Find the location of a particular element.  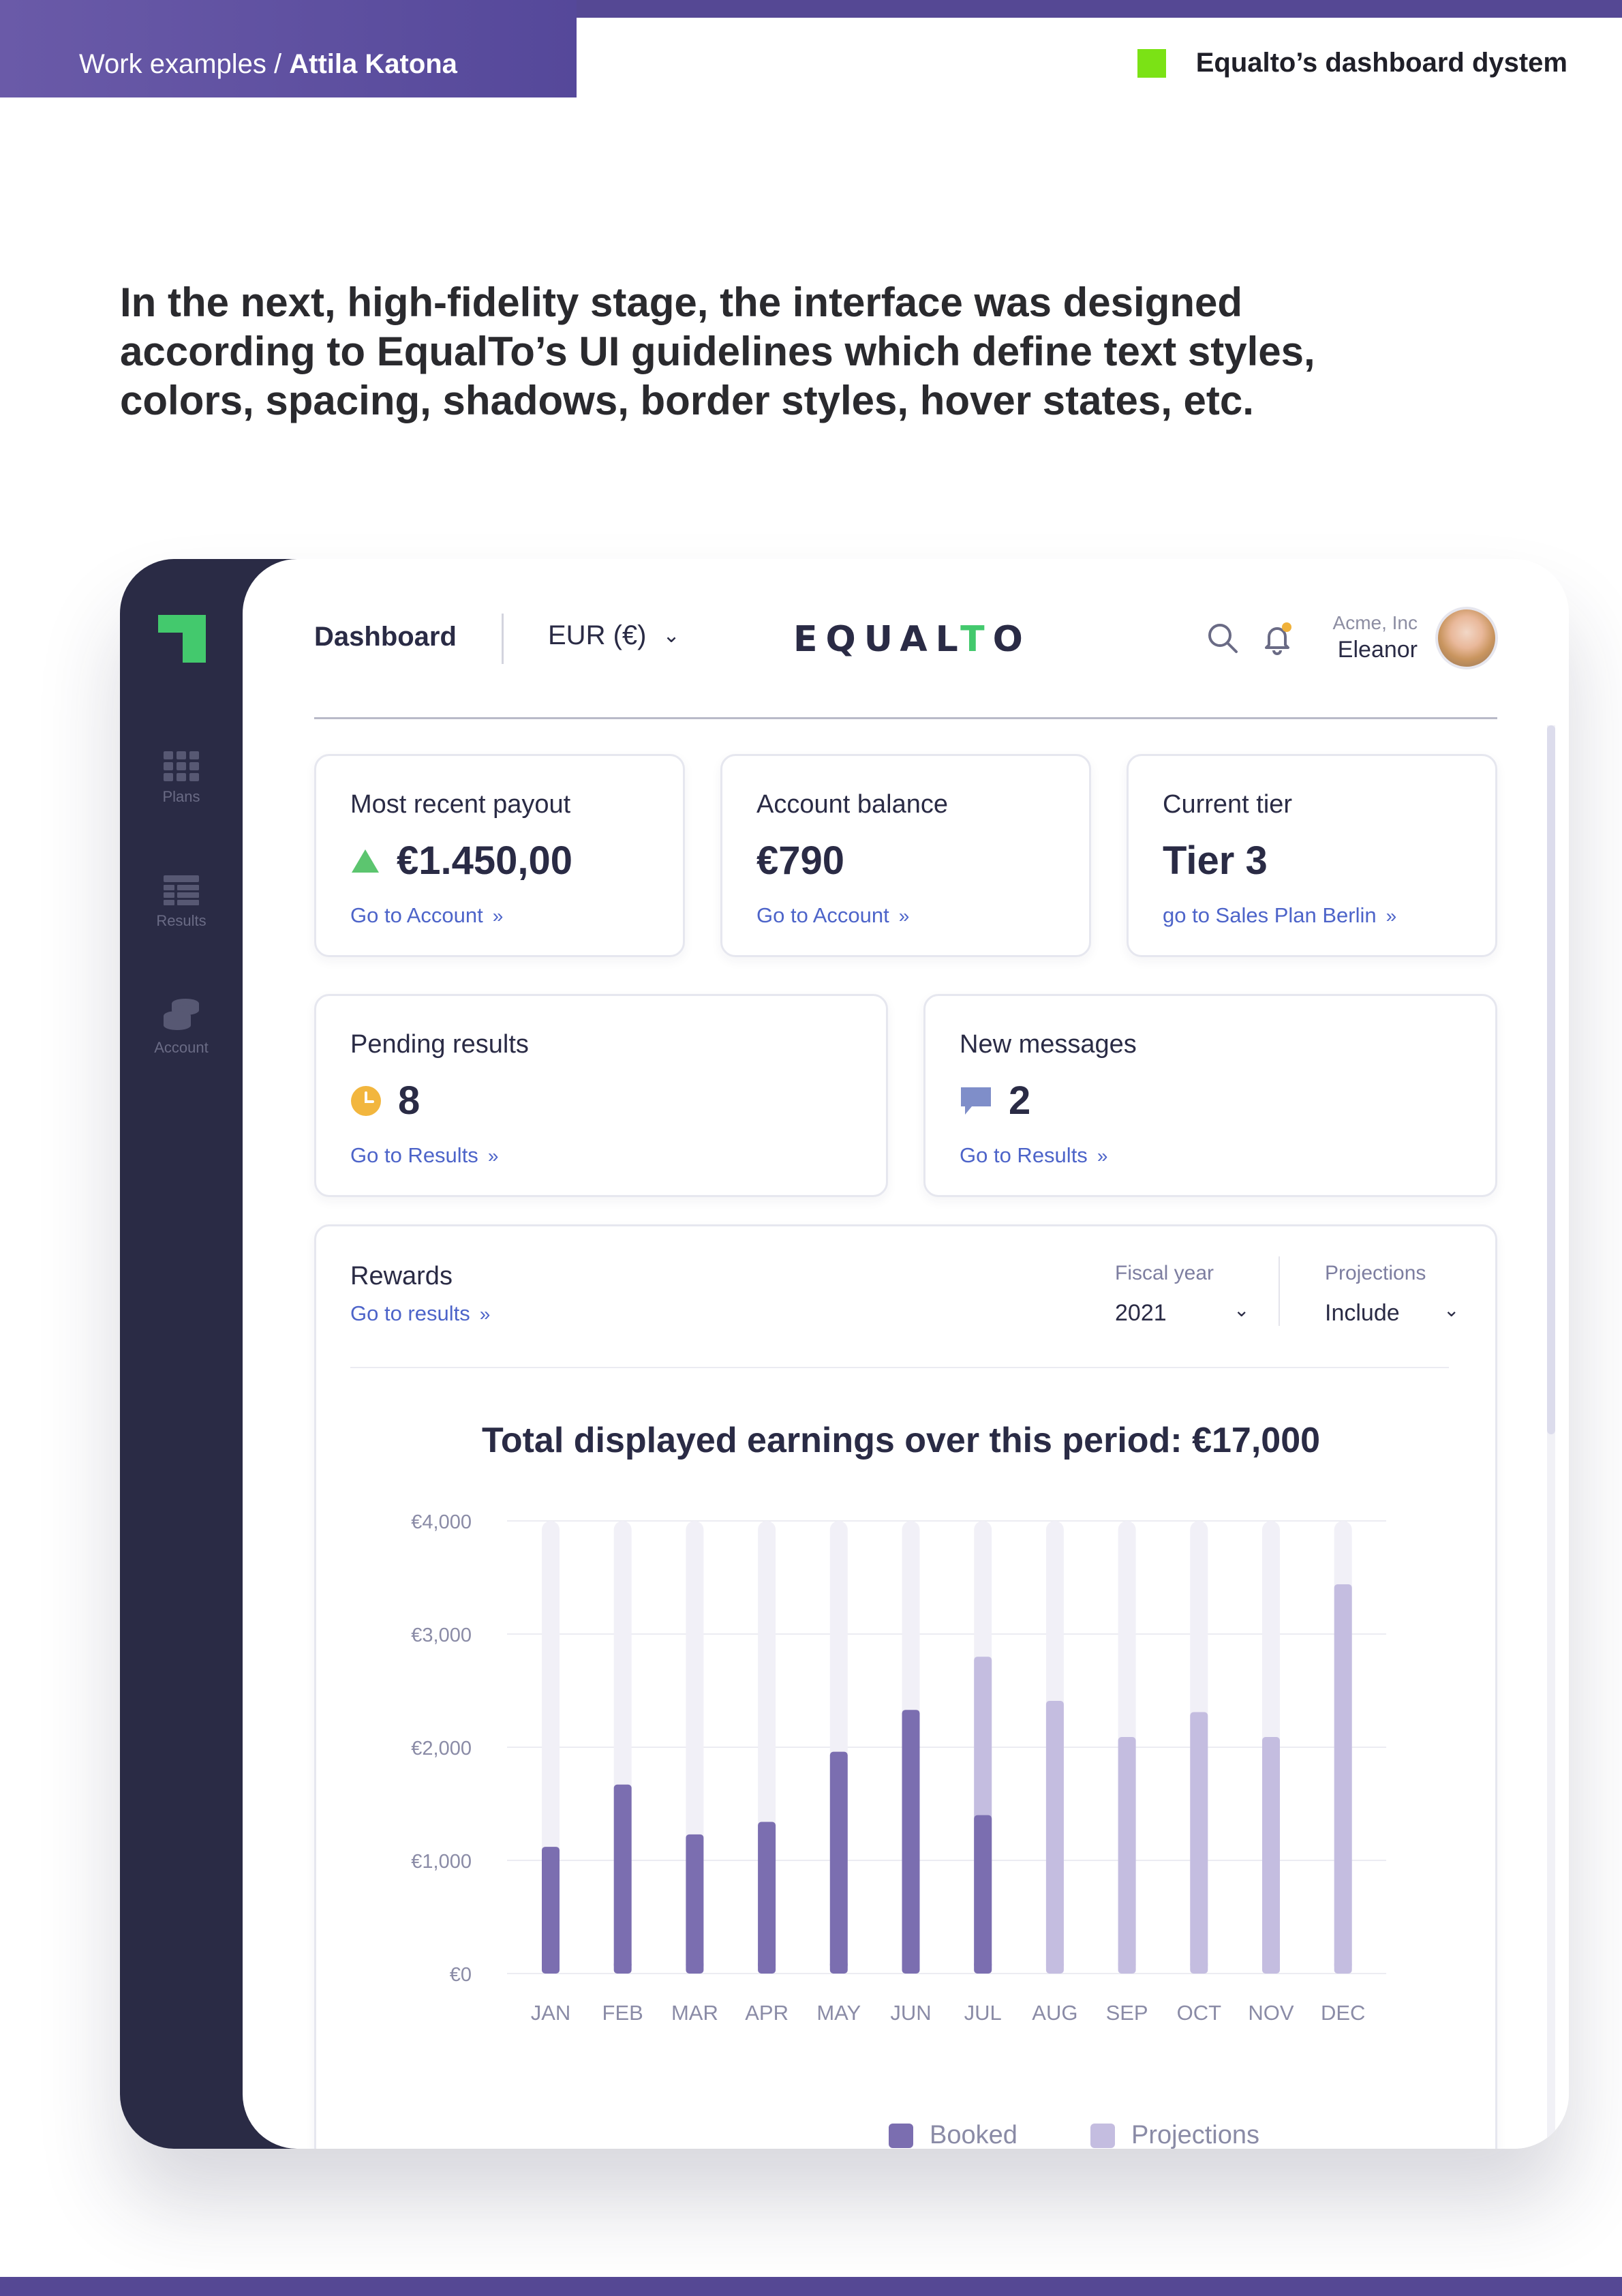

currency-select: EUR (€) ⌄ is located at coordinates (614, 635).